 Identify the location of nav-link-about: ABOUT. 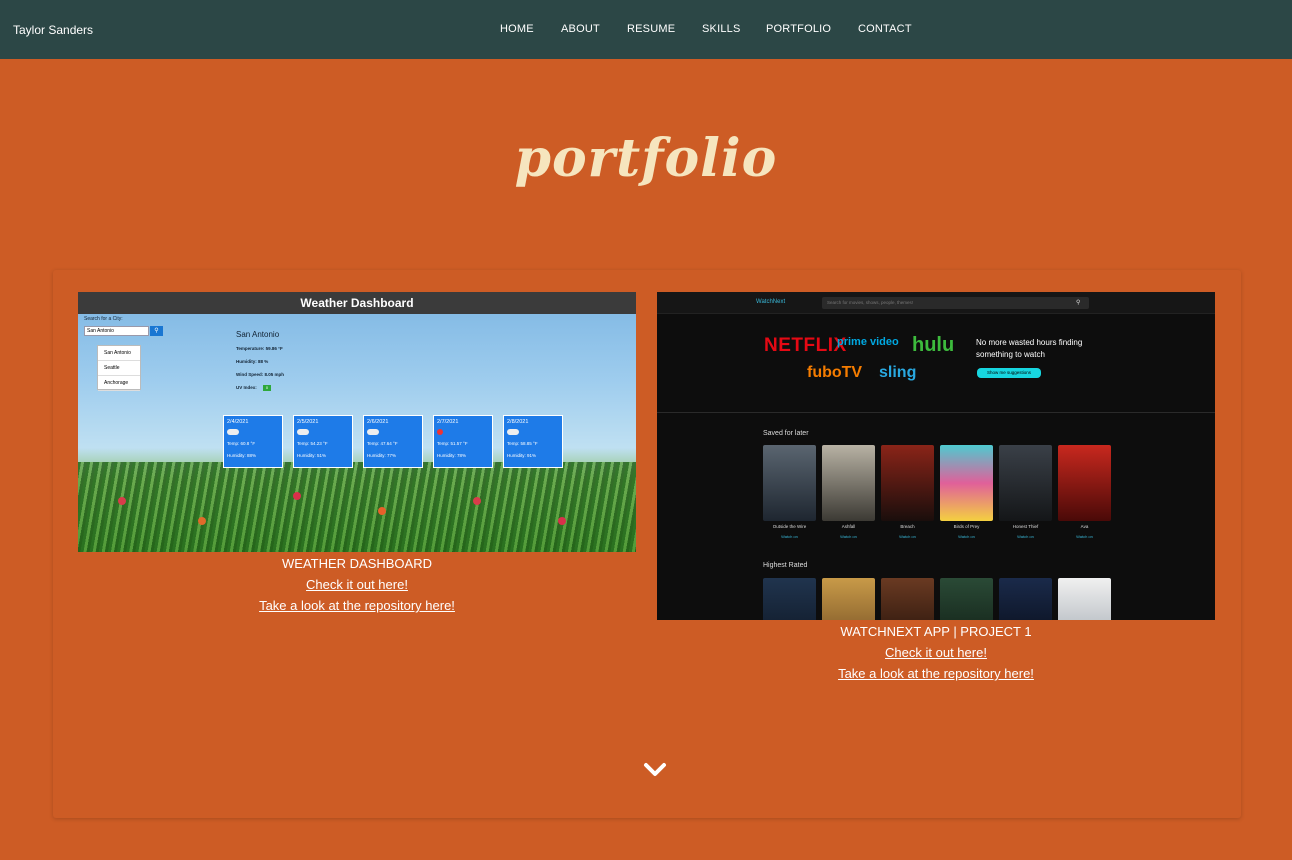
(580, 29).